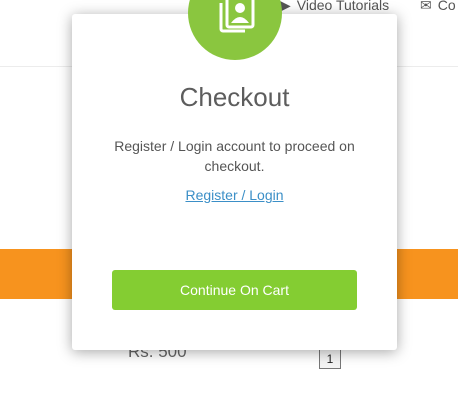 The width and height of the screenshot is (458, 406). I want to click on envelope-icon: ✉, so click(426, 6).